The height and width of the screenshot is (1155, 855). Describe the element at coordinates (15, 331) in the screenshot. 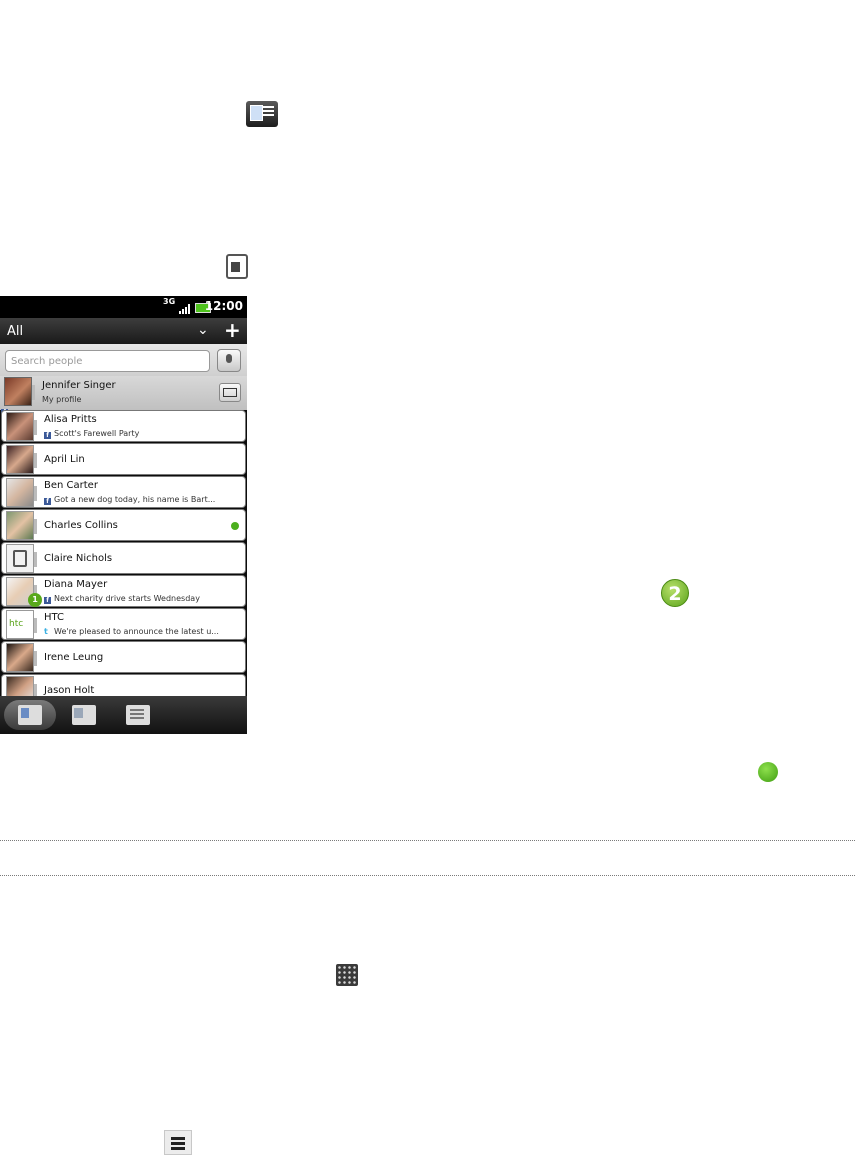

I see `filter-label: All` at that location.